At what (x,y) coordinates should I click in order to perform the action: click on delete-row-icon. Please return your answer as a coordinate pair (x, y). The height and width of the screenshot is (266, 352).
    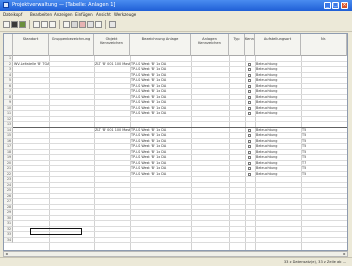
    Looking at the image, I should click on (82, 24).